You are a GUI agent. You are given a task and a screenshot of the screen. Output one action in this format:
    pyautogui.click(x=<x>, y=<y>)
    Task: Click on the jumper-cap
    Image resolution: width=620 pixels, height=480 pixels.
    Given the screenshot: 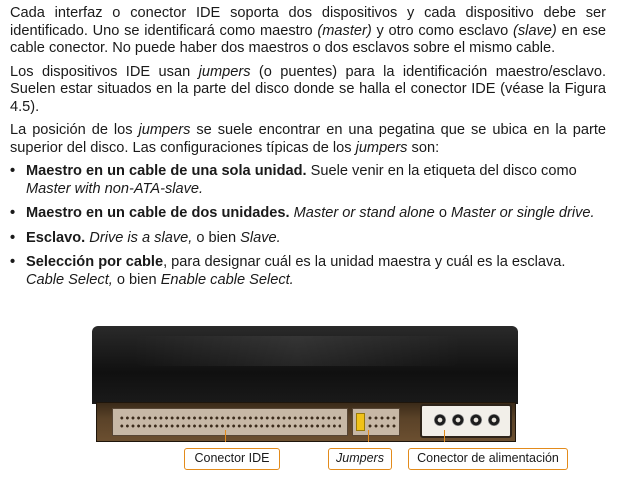 What is the action you would take?
    pyautogui.click(x=360, y=422)
    